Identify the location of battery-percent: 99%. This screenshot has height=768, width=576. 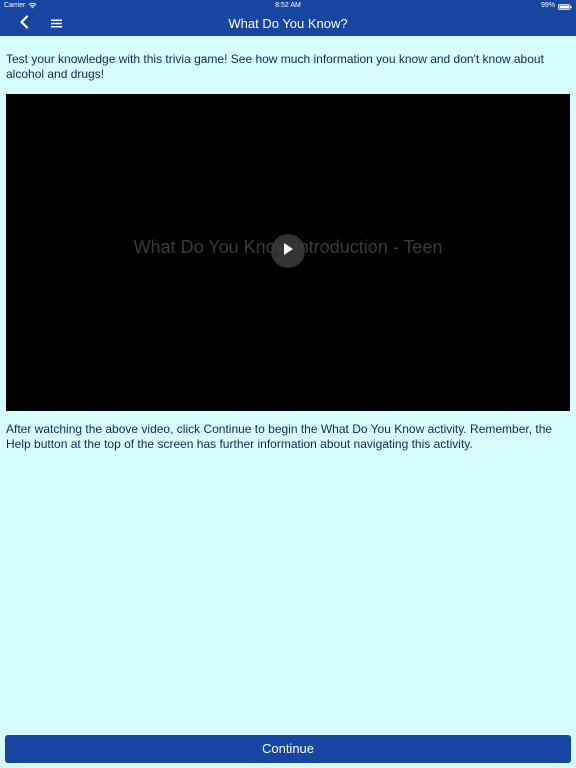
(547, 5).